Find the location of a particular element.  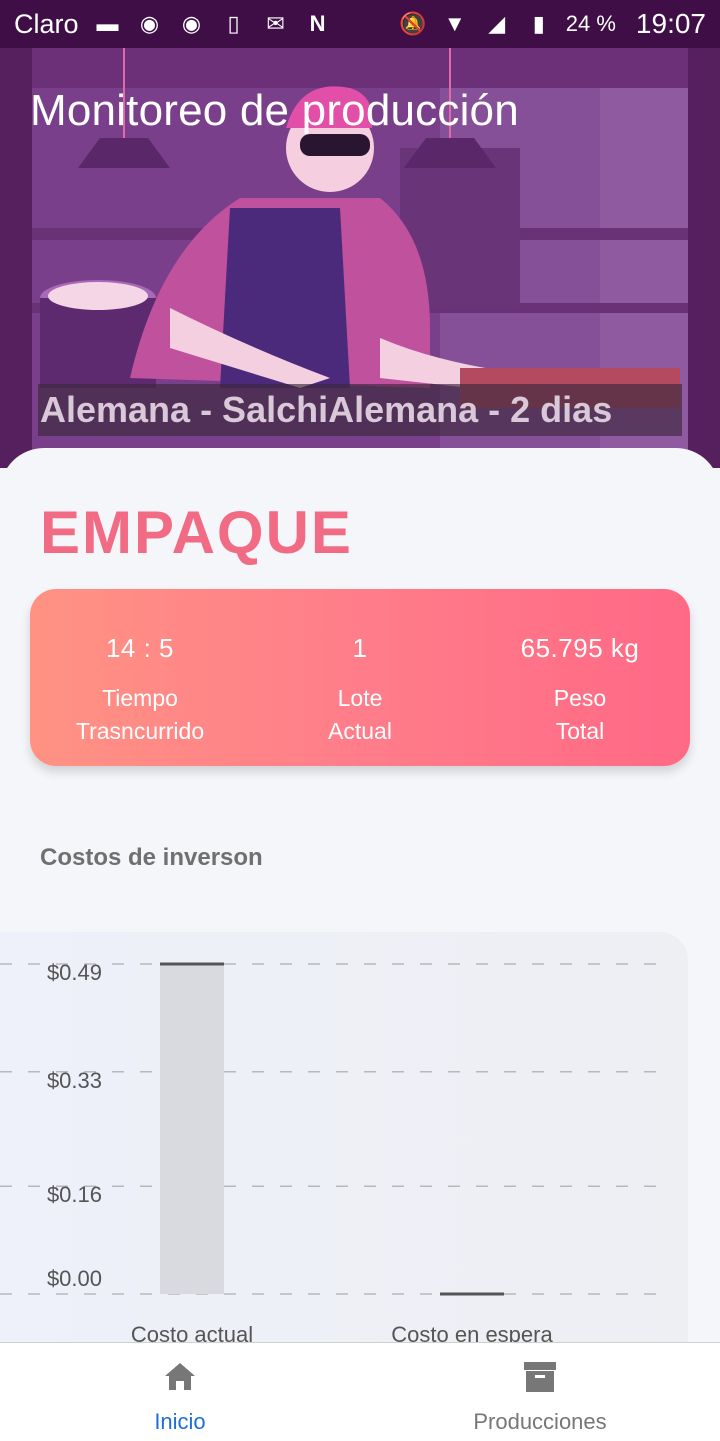

vibrate-icon: ▯ is located at coordinates (233, 23).